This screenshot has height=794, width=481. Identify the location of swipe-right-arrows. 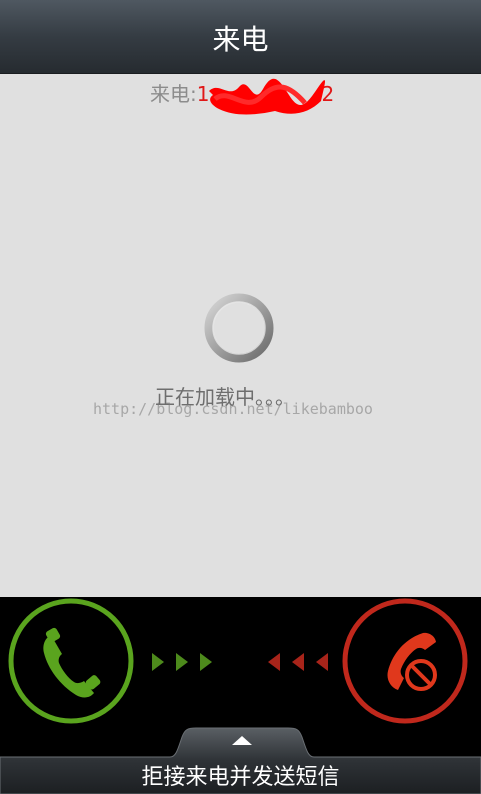
(182, 662).